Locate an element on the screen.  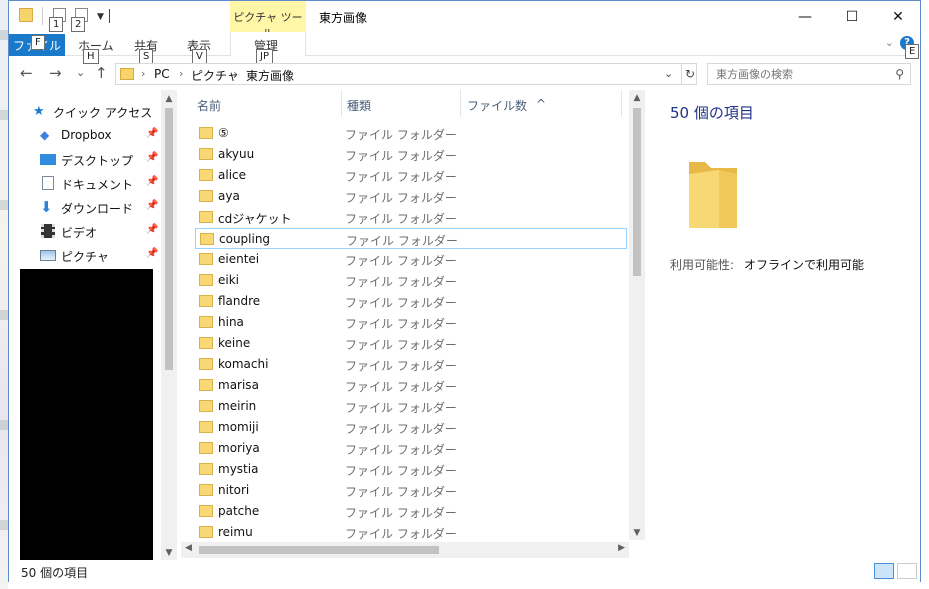
nav-item-label: ビデオ is located at coordinates (79, 233).